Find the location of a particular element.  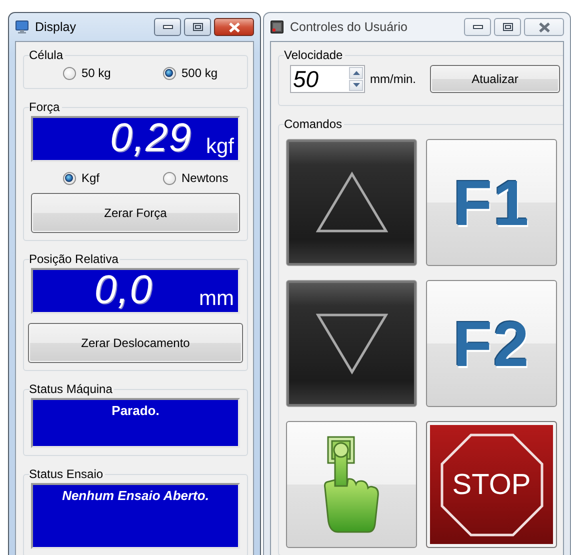

octagon-icon is located at coordinates (492, 485).